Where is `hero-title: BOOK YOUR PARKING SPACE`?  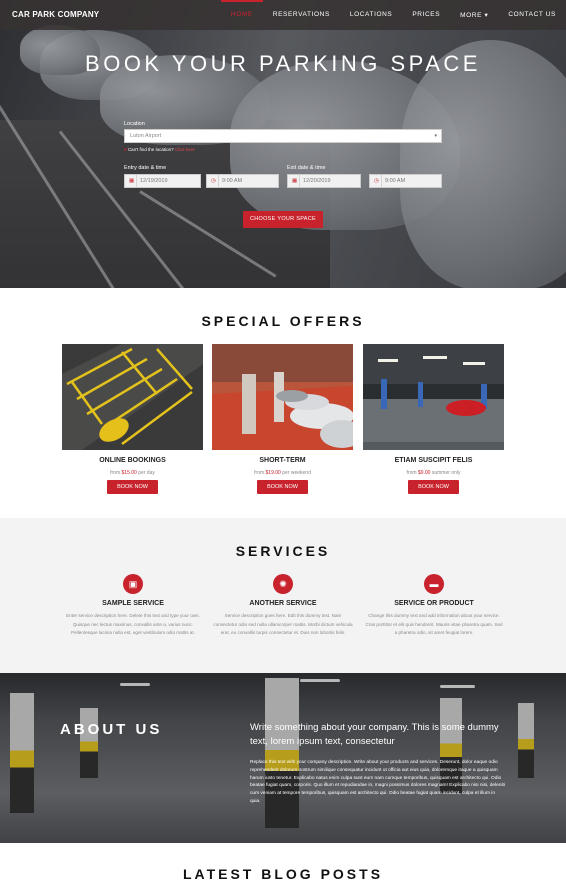 hero-title: BOOK YOUR PARKING SPACE is located at coordinates (283, 63).